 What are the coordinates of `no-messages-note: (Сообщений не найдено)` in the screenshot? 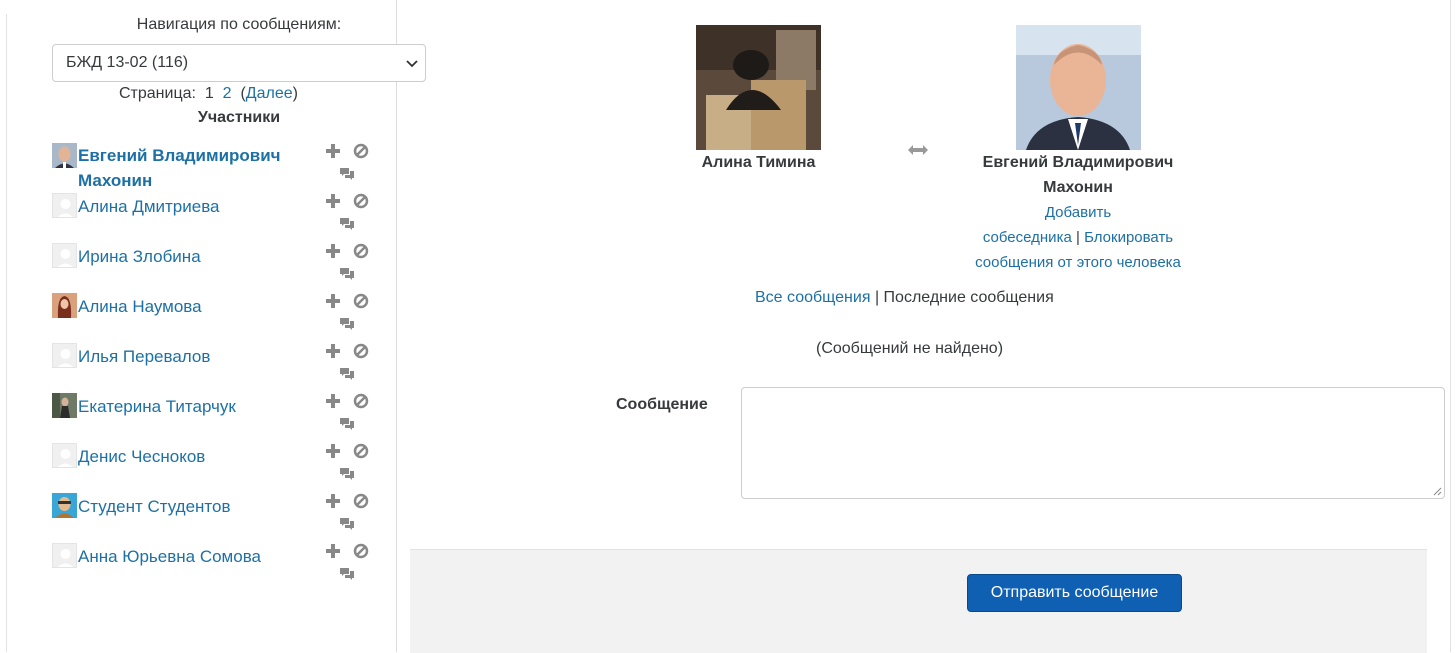 It's located at (910, 348).